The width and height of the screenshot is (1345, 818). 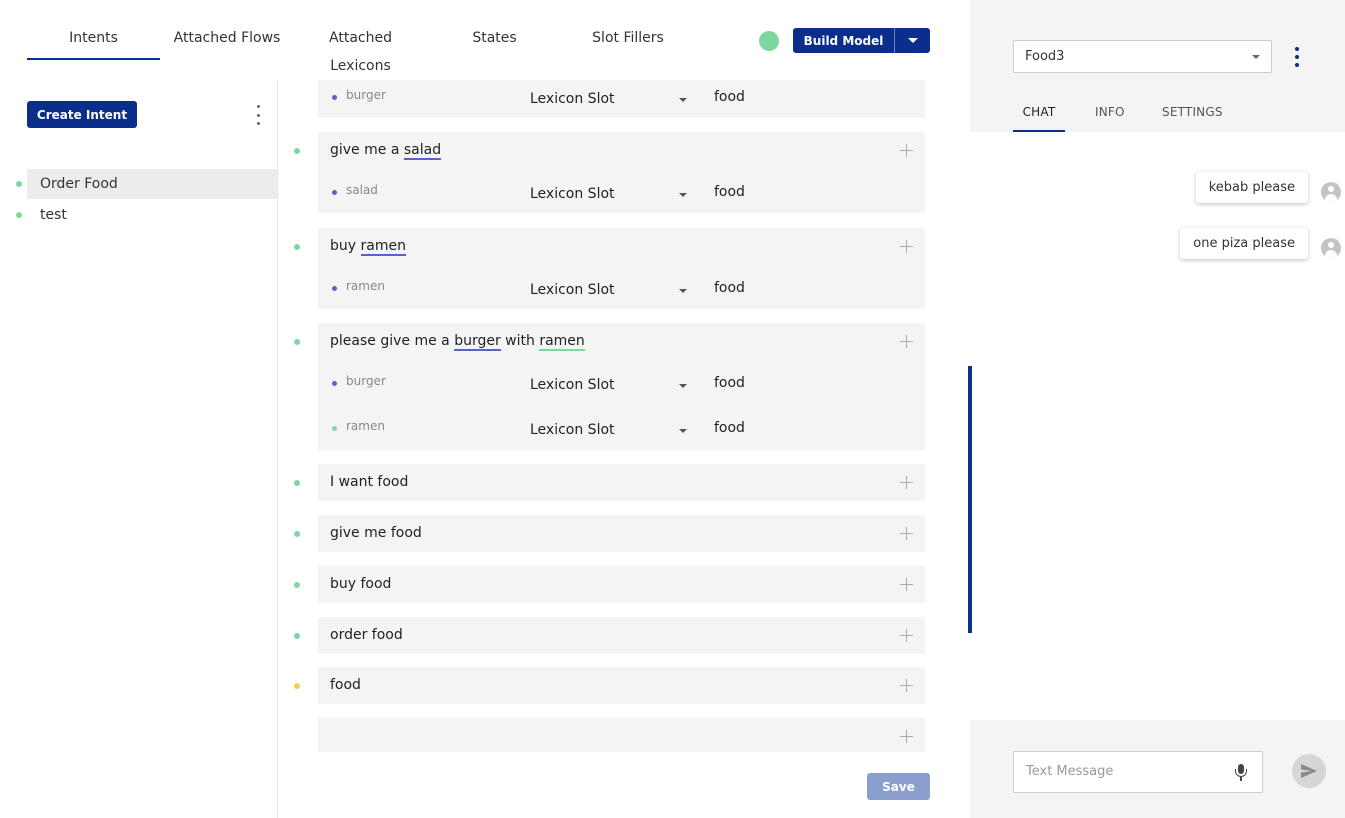 What do you see at coordinates (1331, 248) in the screenshot?
I see `user-avatar-icon` at bounding box center [1331, 248].